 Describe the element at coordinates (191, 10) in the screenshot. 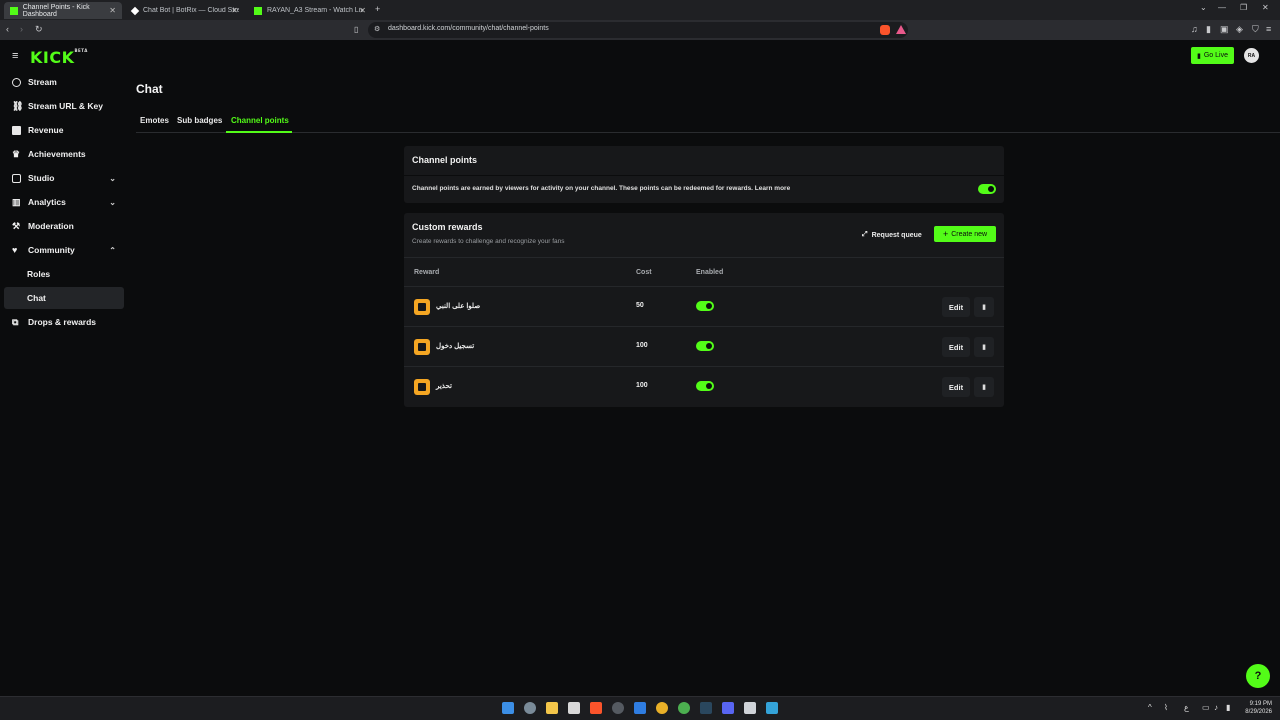

I see `tab-title: Chat Bot | BotRix — Cloud Streaming` at that location.